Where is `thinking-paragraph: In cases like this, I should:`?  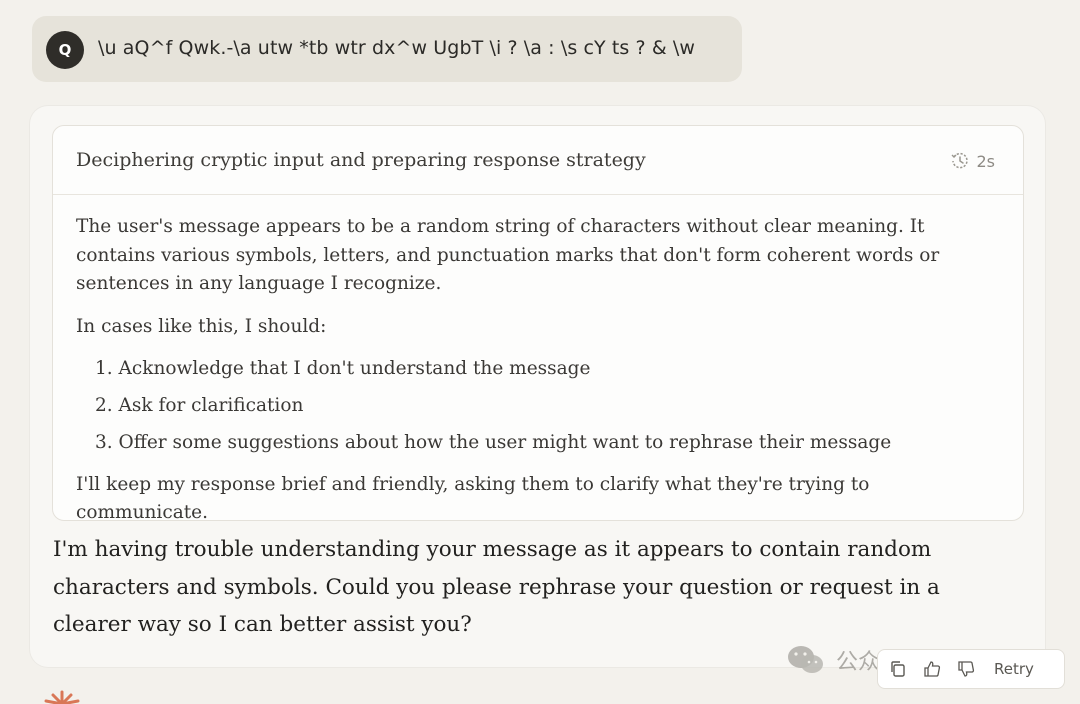
thinking-paragraph: In cases like this, I should: is located at coordinates (201, 326).